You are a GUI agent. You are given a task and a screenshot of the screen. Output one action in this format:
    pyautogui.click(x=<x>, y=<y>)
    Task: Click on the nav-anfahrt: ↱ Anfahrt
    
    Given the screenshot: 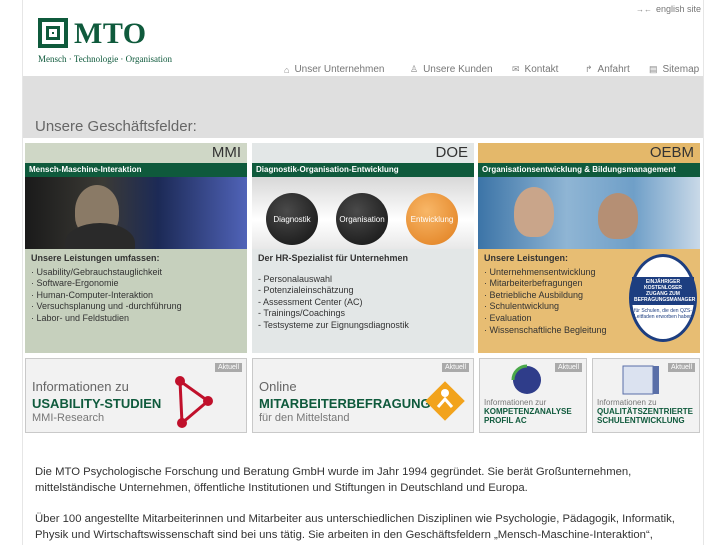 What is the action you would take?
    pyautogui.click(x=617, y=69)
    